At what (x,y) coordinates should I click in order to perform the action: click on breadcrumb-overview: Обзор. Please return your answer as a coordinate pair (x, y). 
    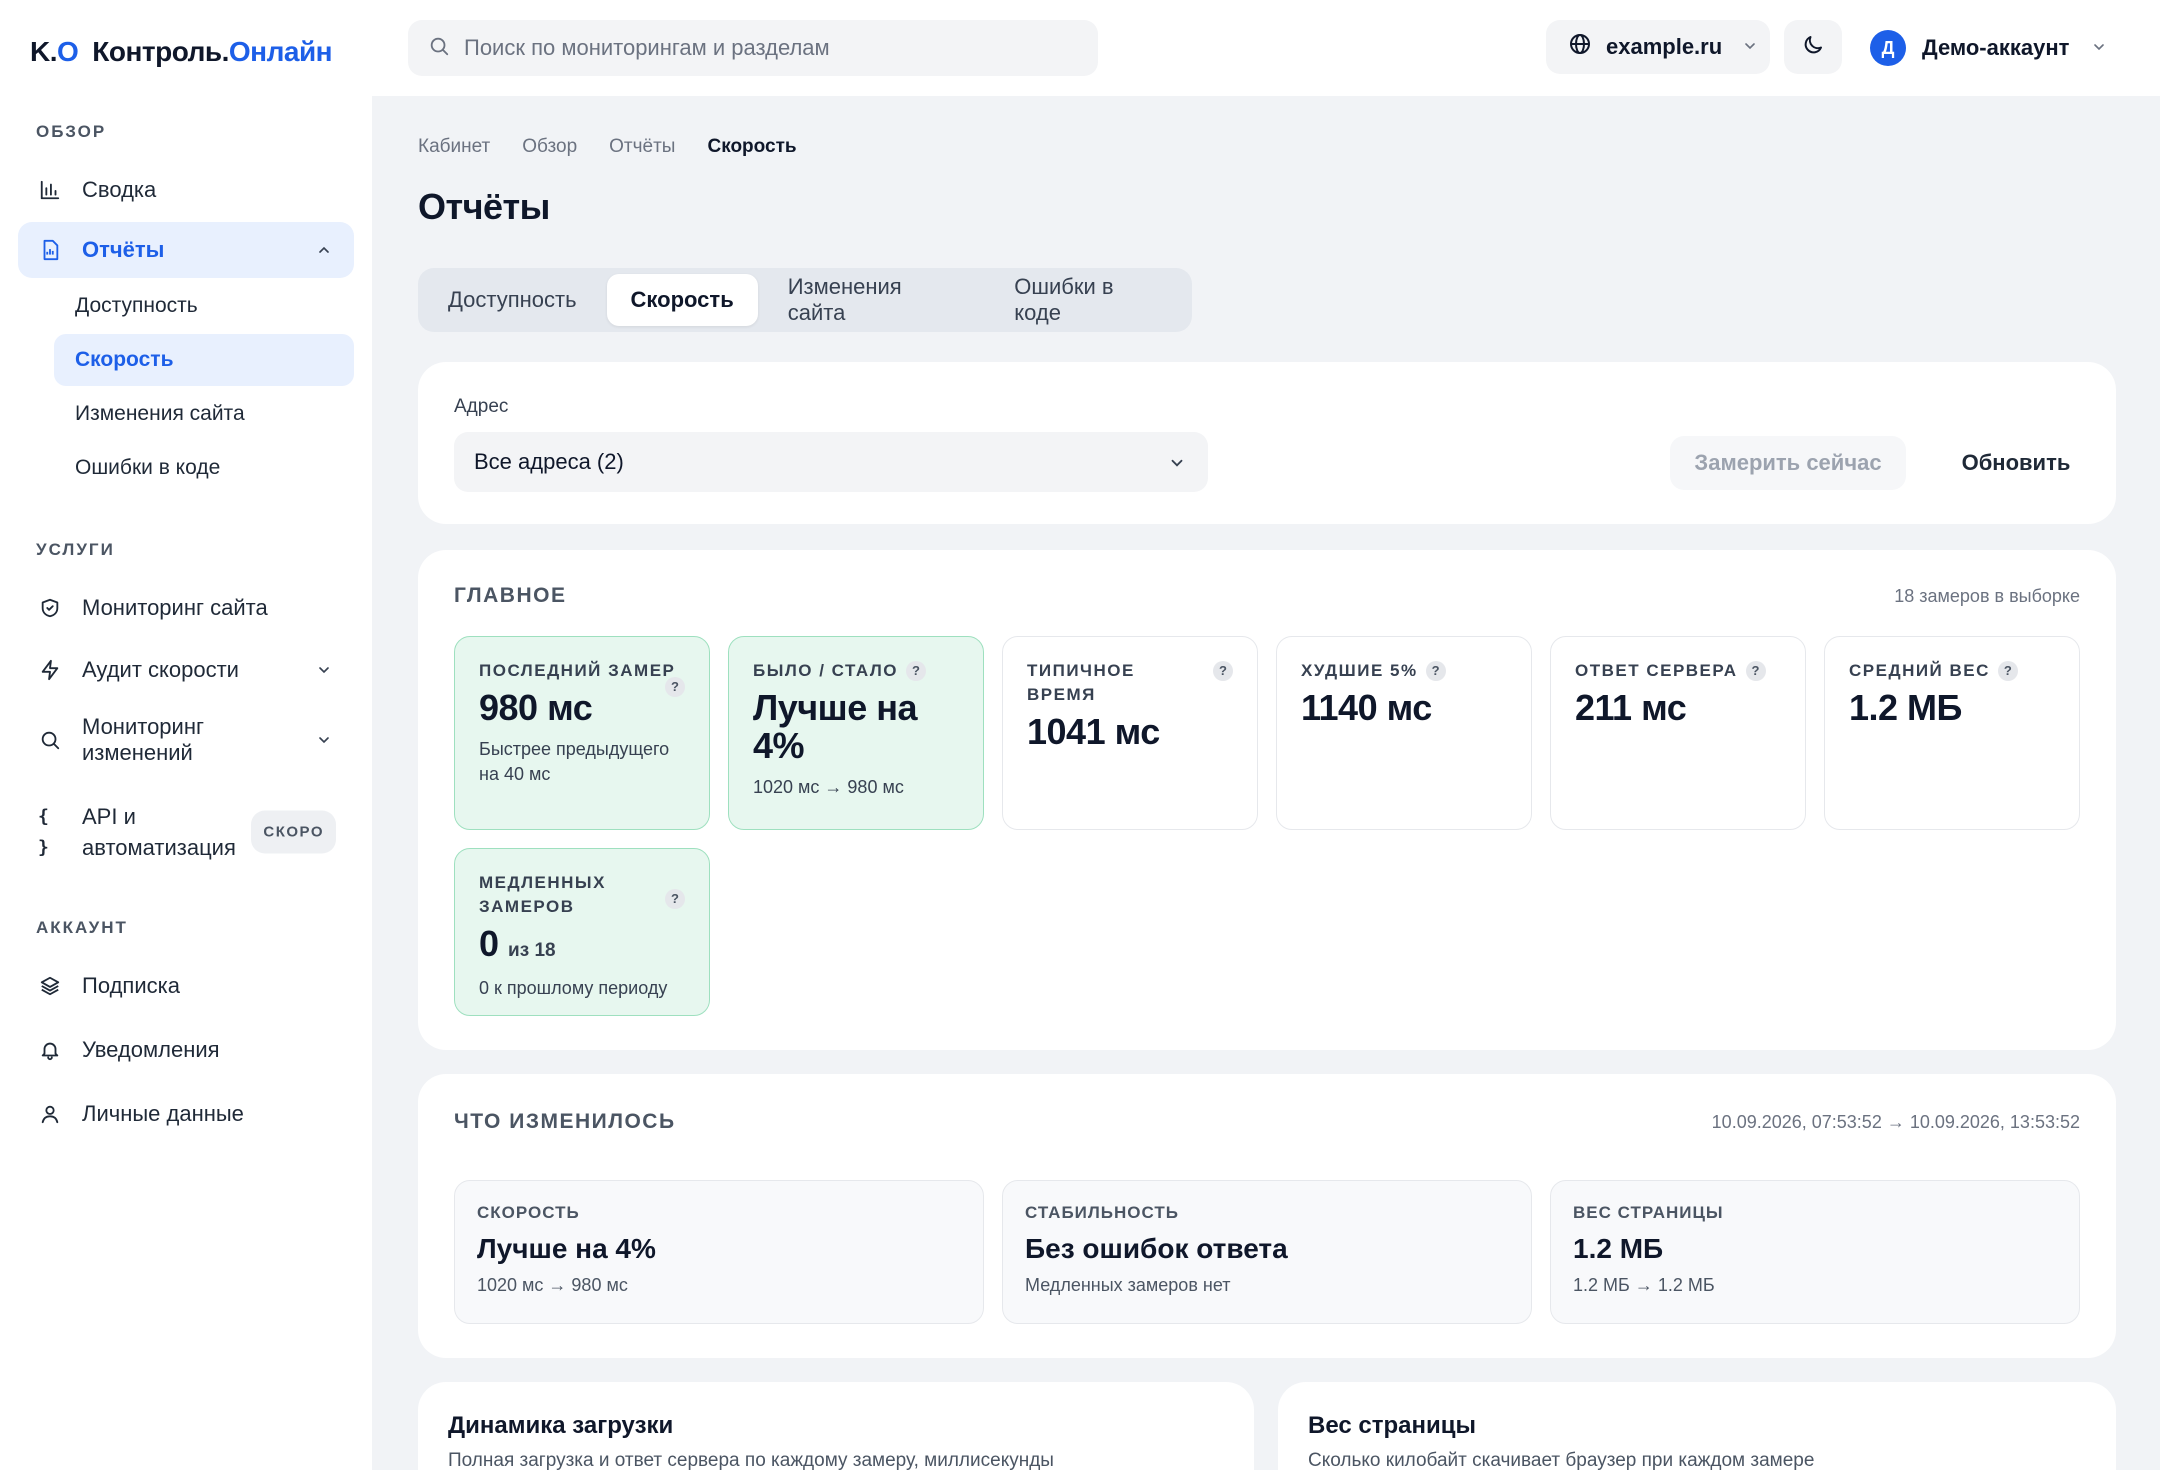
    Looking at the image, I should click on (549, 147).